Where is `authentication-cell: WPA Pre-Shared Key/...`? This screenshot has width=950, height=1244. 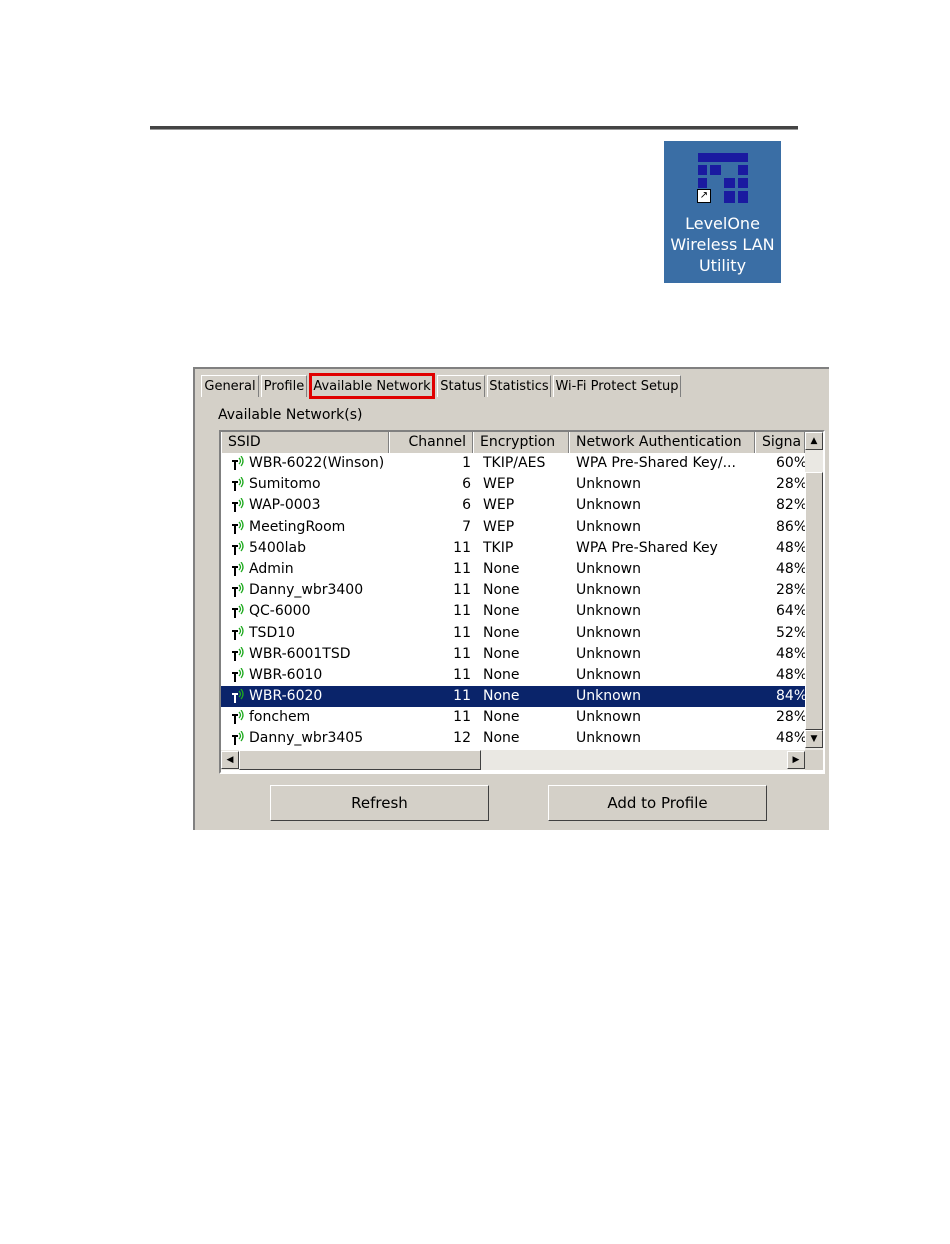 authentication-cell: WPA Pre-Shared Key/... is located at coordinates (656, 463).